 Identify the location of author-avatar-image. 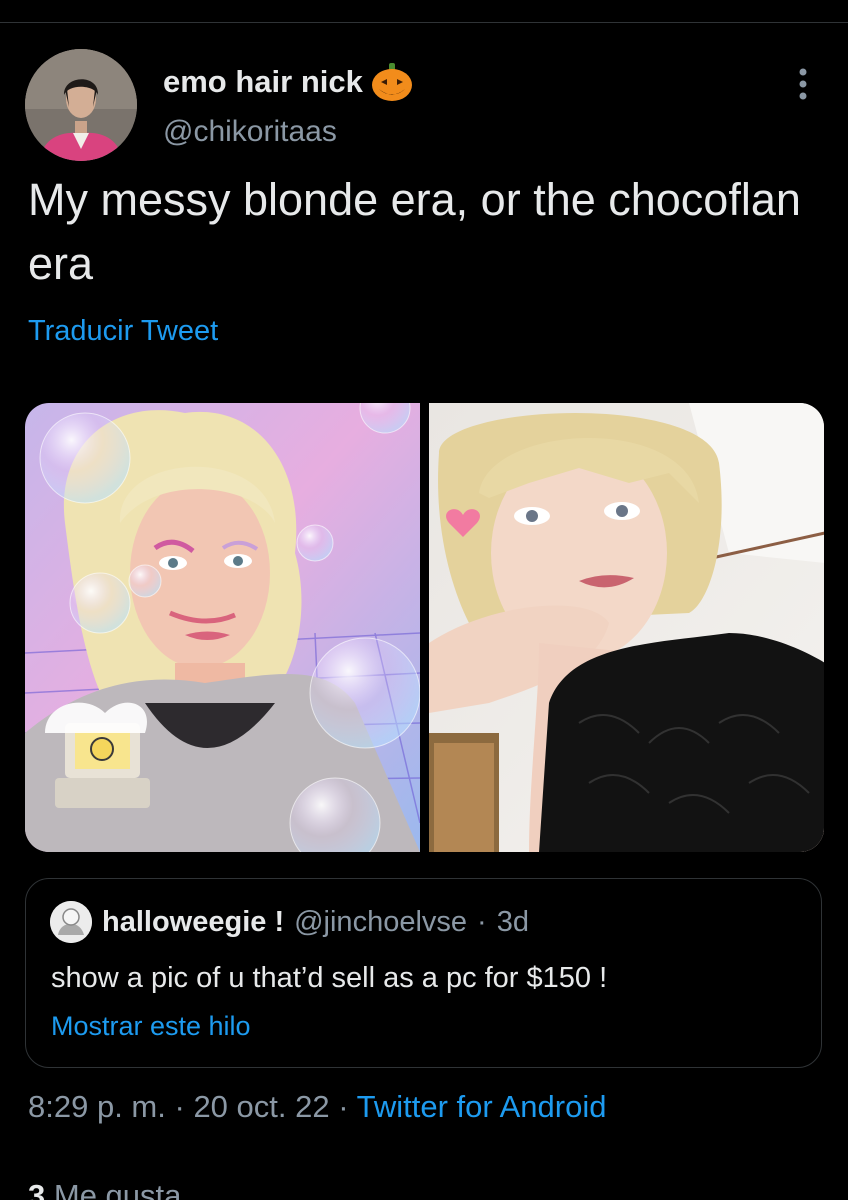
(81, 105).